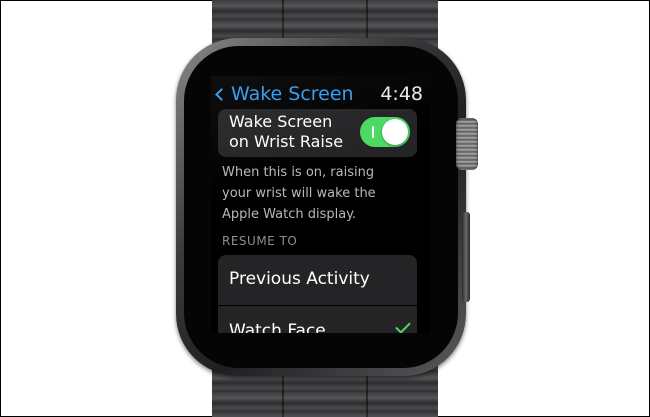 This screenshot has width=650, height=417. I want to click on digital-crown, so click(467, 144).